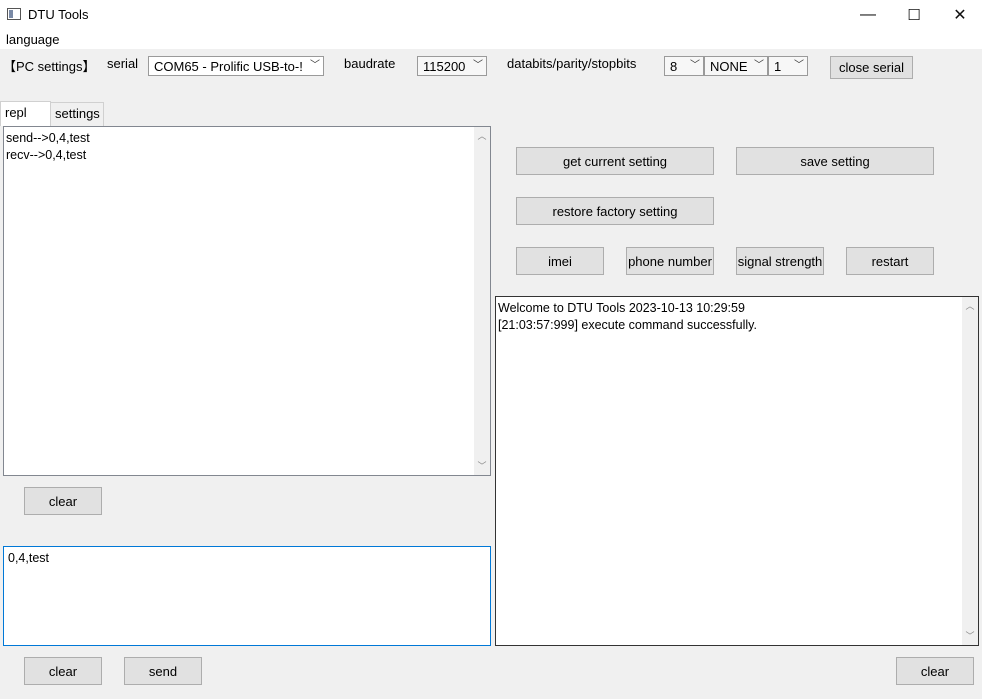 This screenshot has height=699, width=982. I want to click on pc-settings-label: 【PC settings】, so click(49, 66).